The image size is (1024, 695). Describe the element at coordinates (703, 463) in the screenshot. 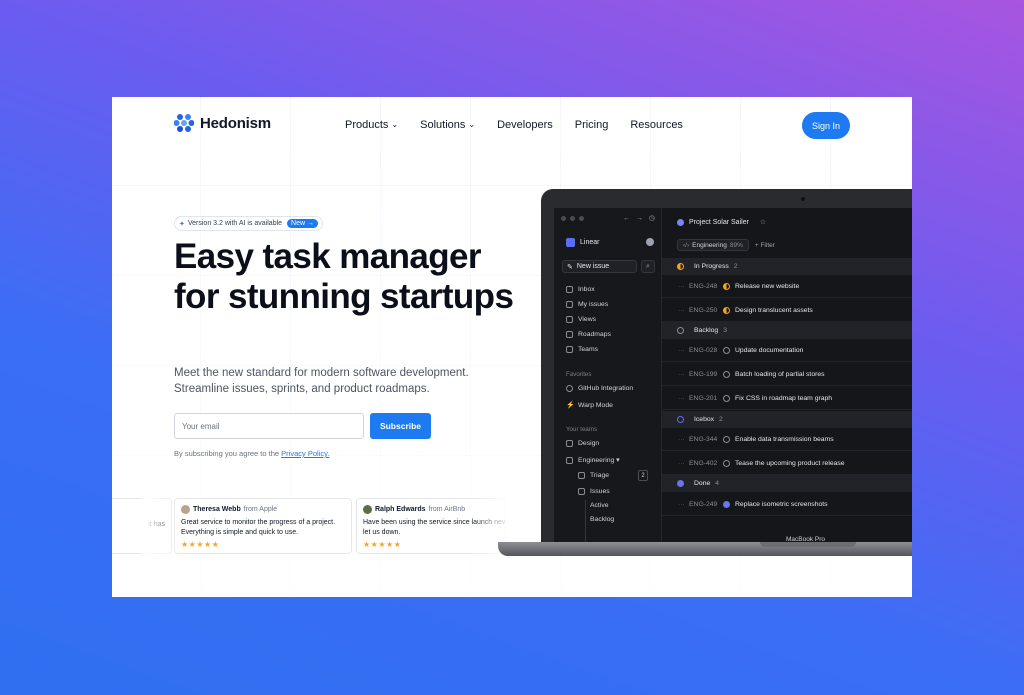

I see `issue-id: ENG-402` at that location.